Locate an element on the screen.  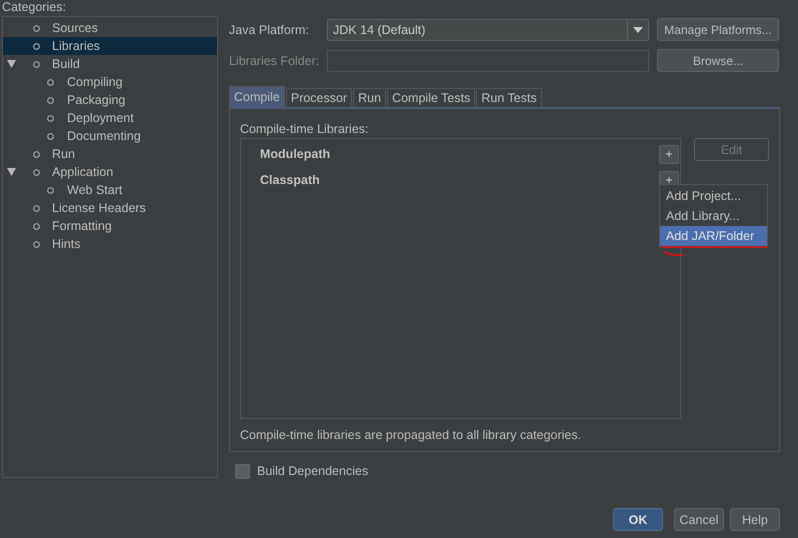
tree-item: Web Start is located at coordinates (110, 190).